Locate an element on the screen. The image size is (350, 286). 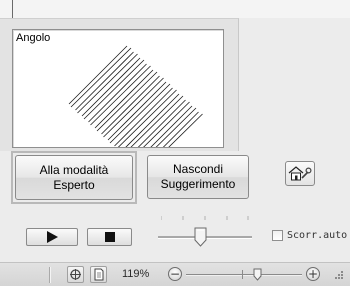
page-view-icon is located at coordinates (99, 274).